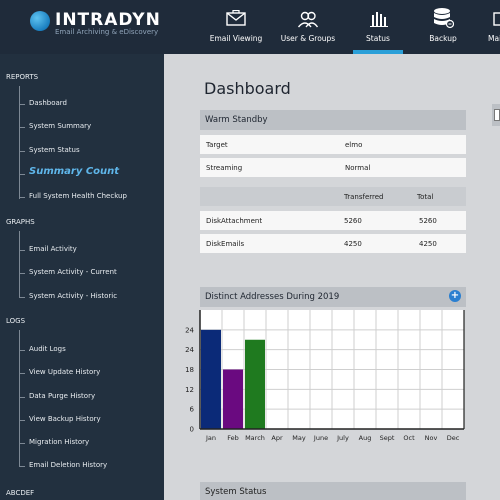 The height and width of the screenshot is (500, 500). What do you see at coordinates (233, 438) in the screenshot?
I see `x-tick-label: Feb` at bounding box center [233, 438].